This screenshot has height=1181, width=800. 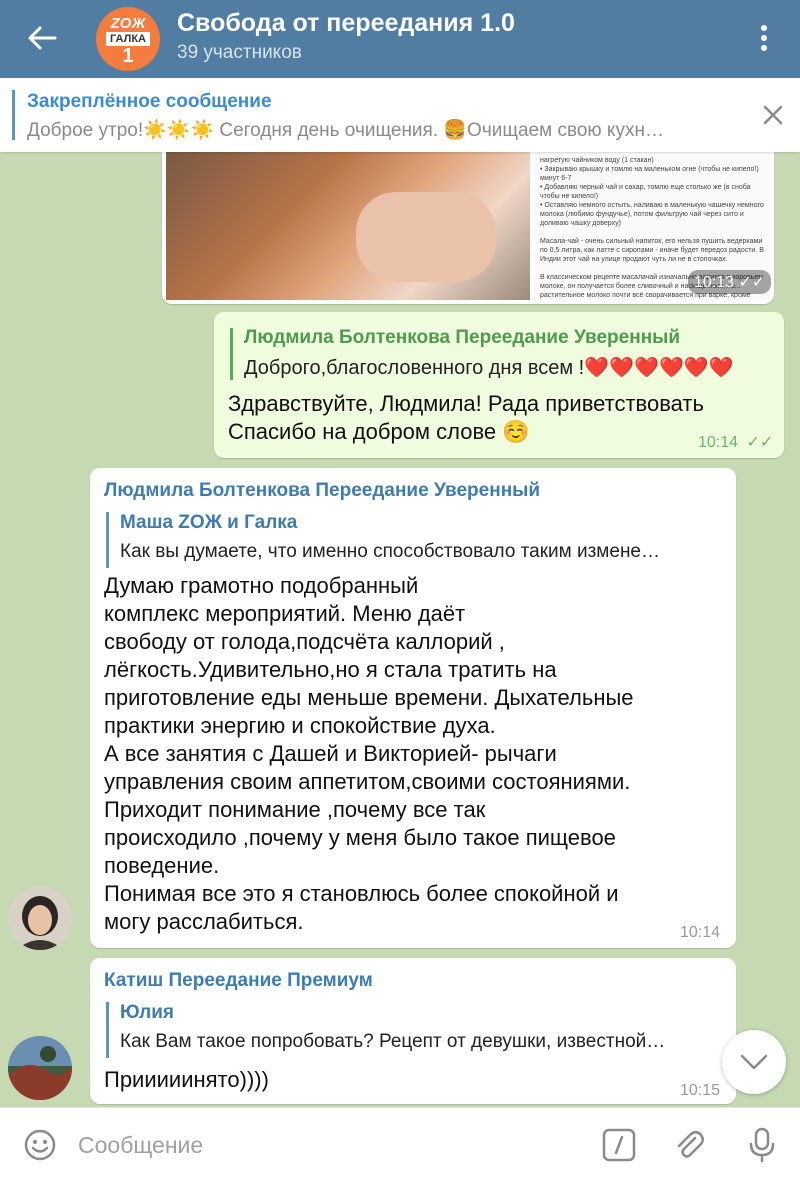 I want to click on message-input: Сообщение, so click(x=140, y=1145).